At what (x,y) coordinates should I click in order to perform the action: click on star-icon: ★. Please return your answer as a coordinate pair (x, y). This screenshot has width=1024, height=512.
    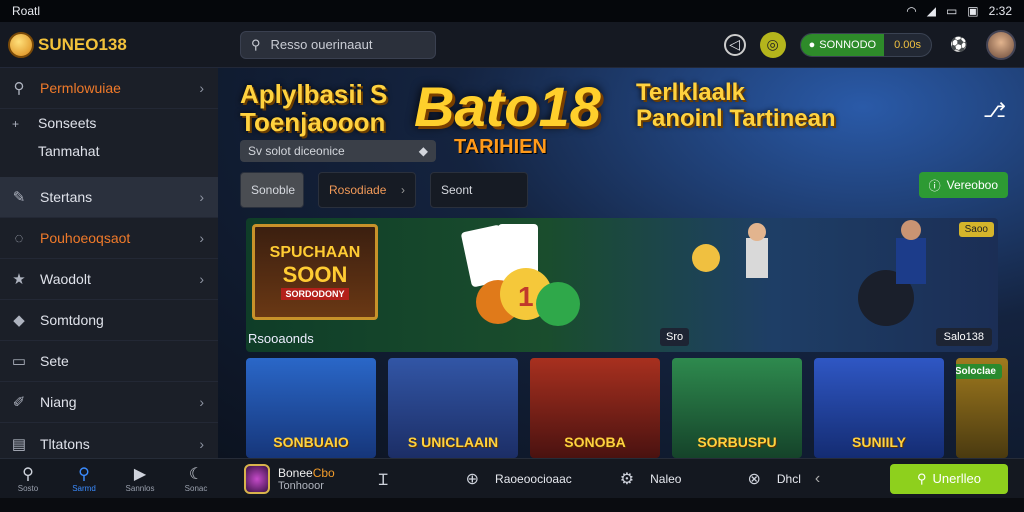
    Looking at the image, I should click on (19, 279).